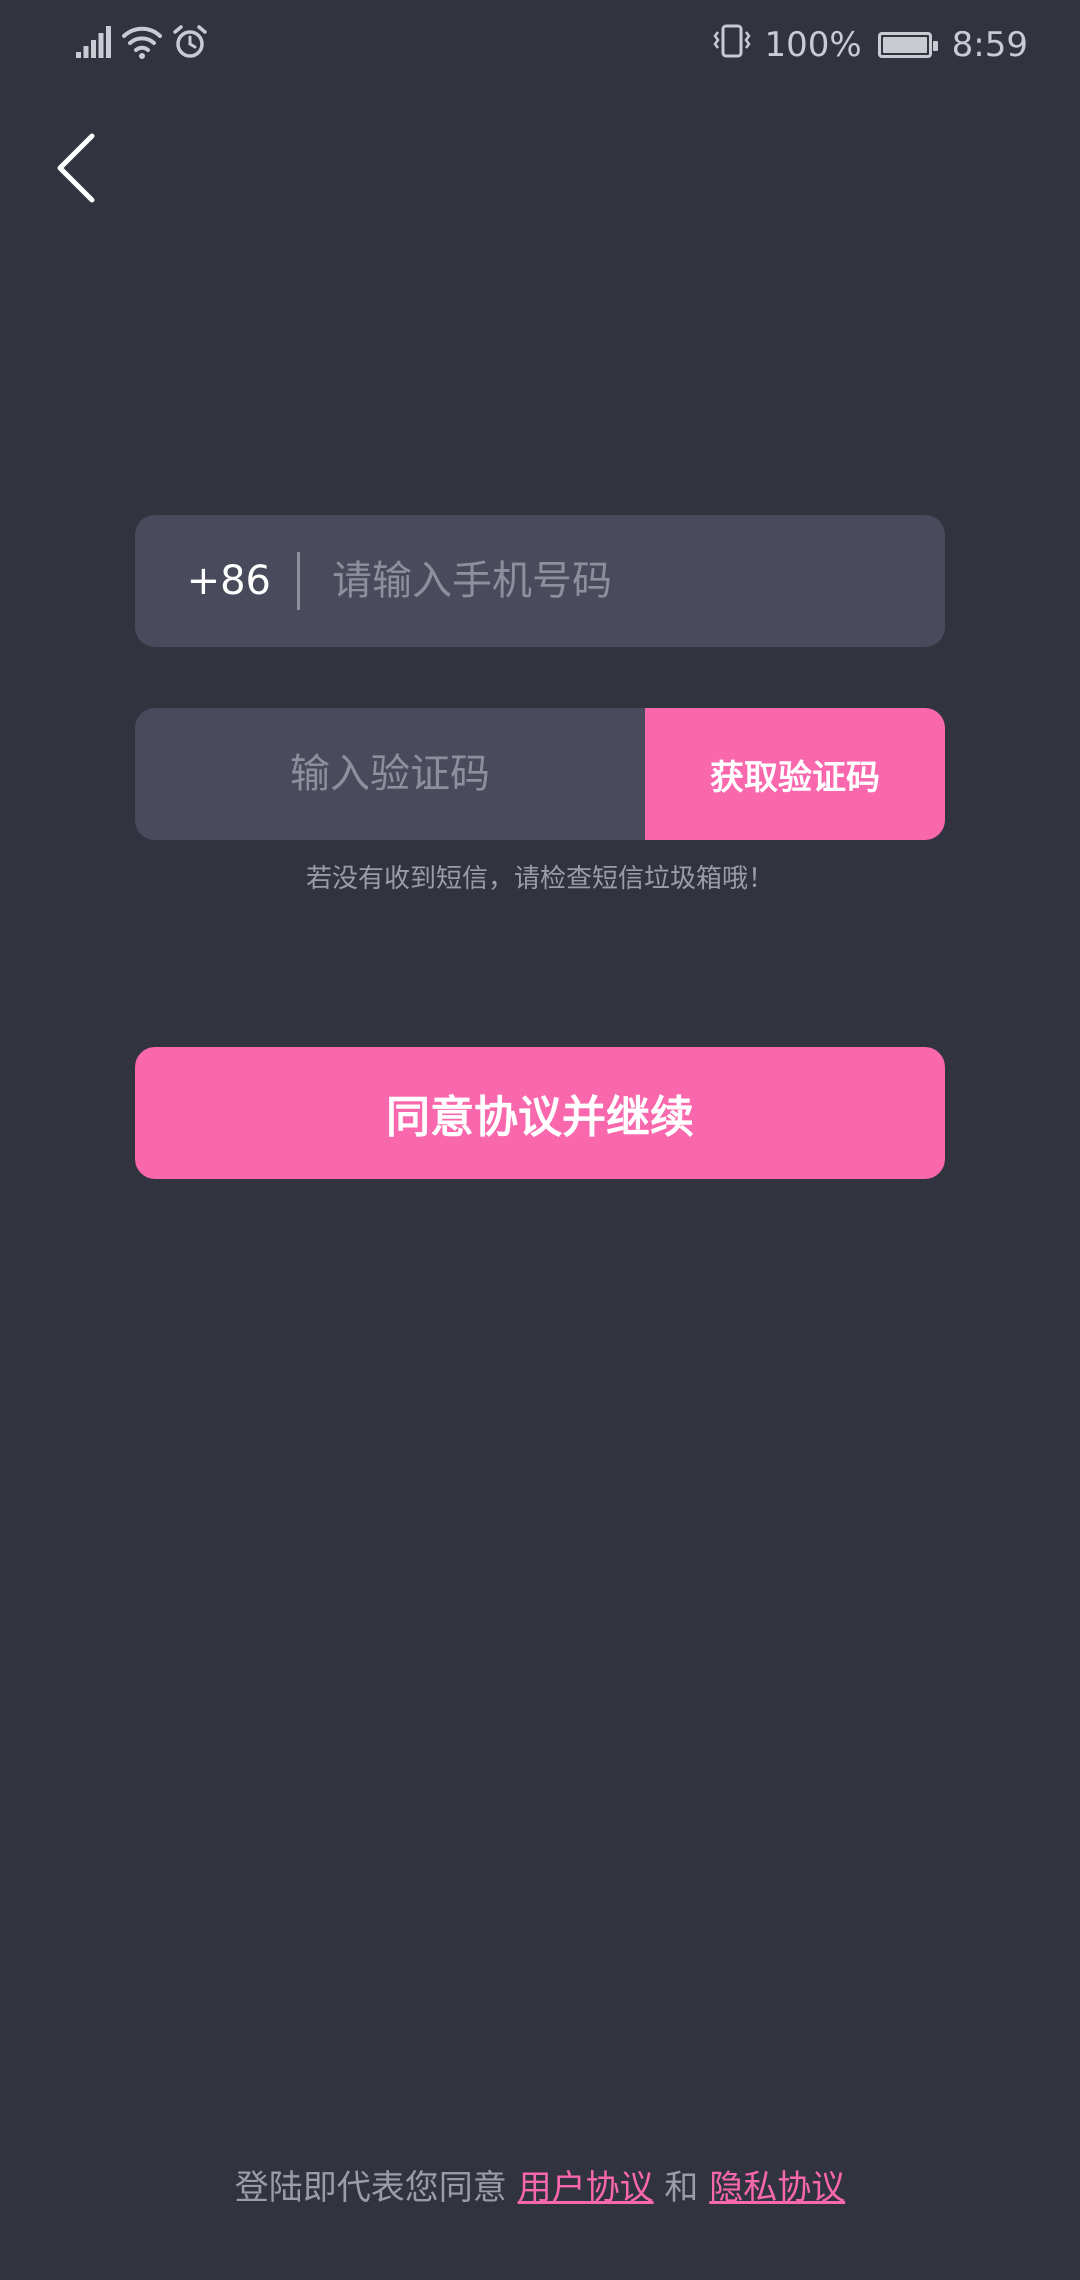  I want to click on wifi-icon, so click(142, 44).